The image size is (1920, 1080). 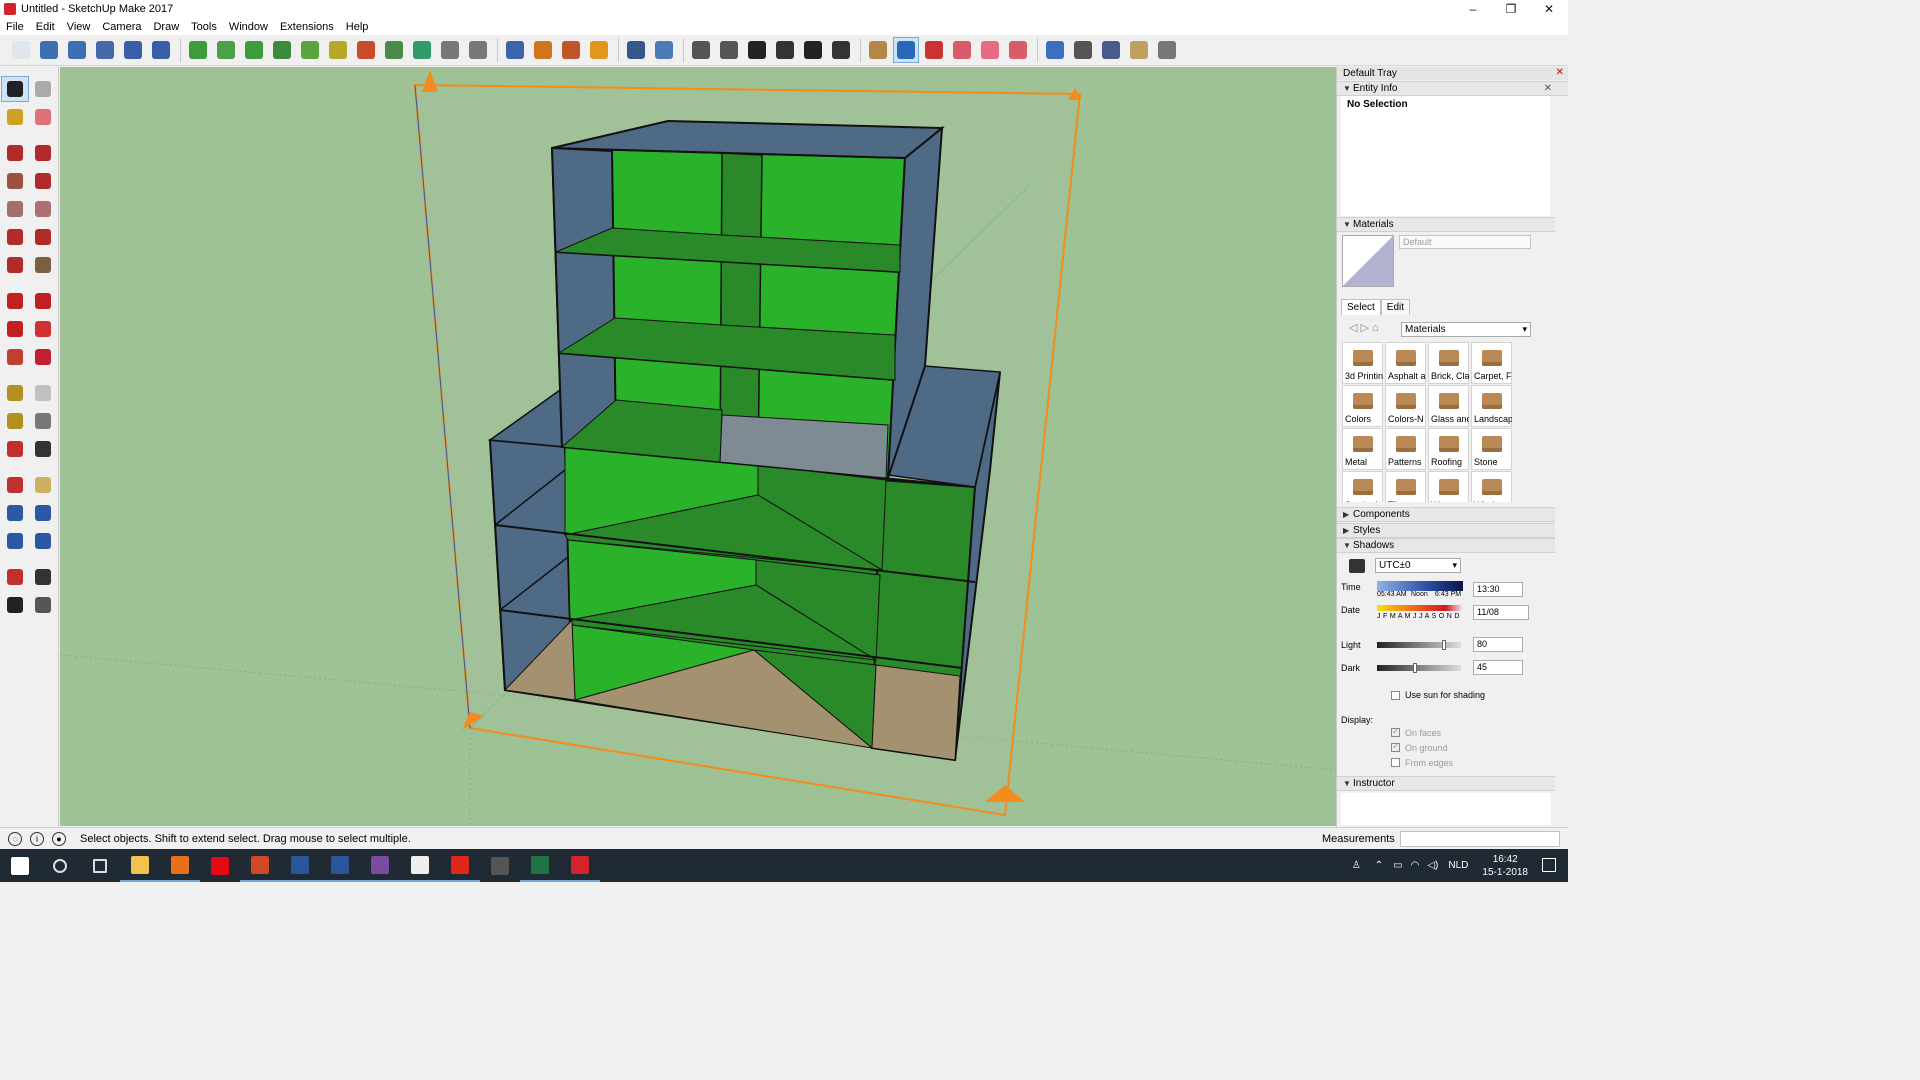 I want to click on winrar-taskbar-button, so click(x=380, y=865).